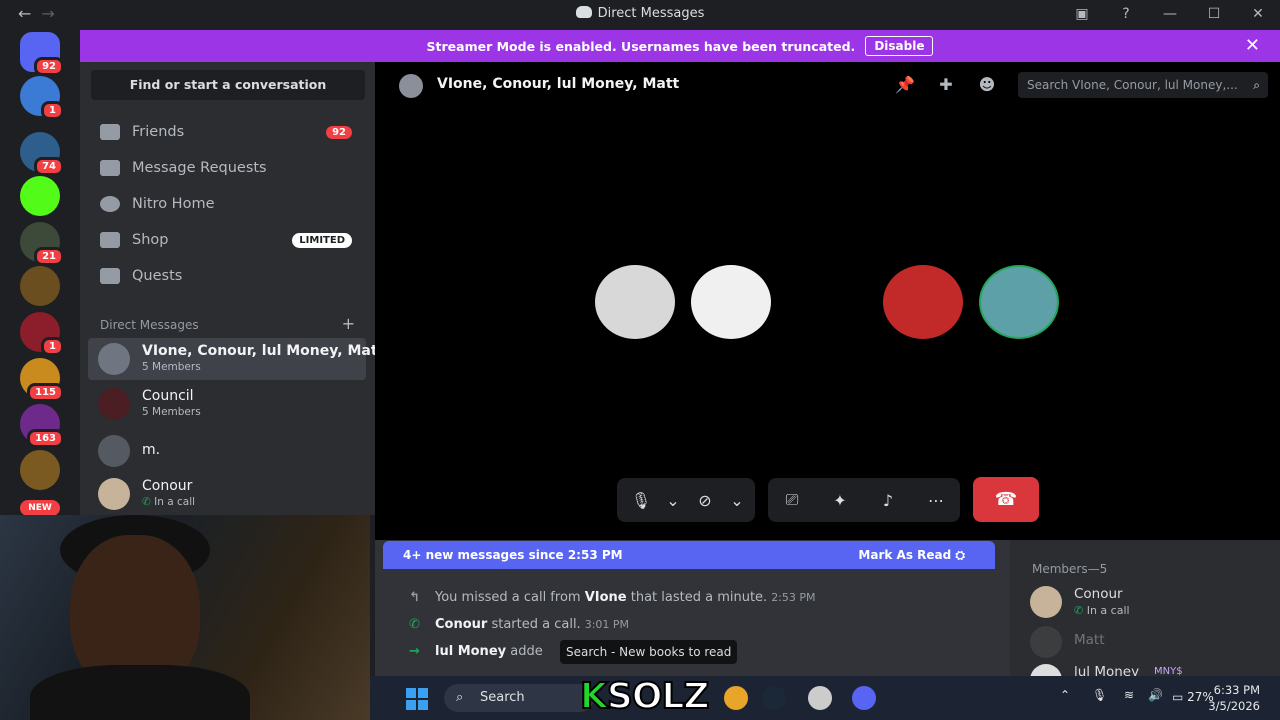 The width and height of the screenshot is (1280, 720). Describe the element at coordinates (1099, 695) in the screenshot. I see `microphone-tray-icon: 🎙` at that location.